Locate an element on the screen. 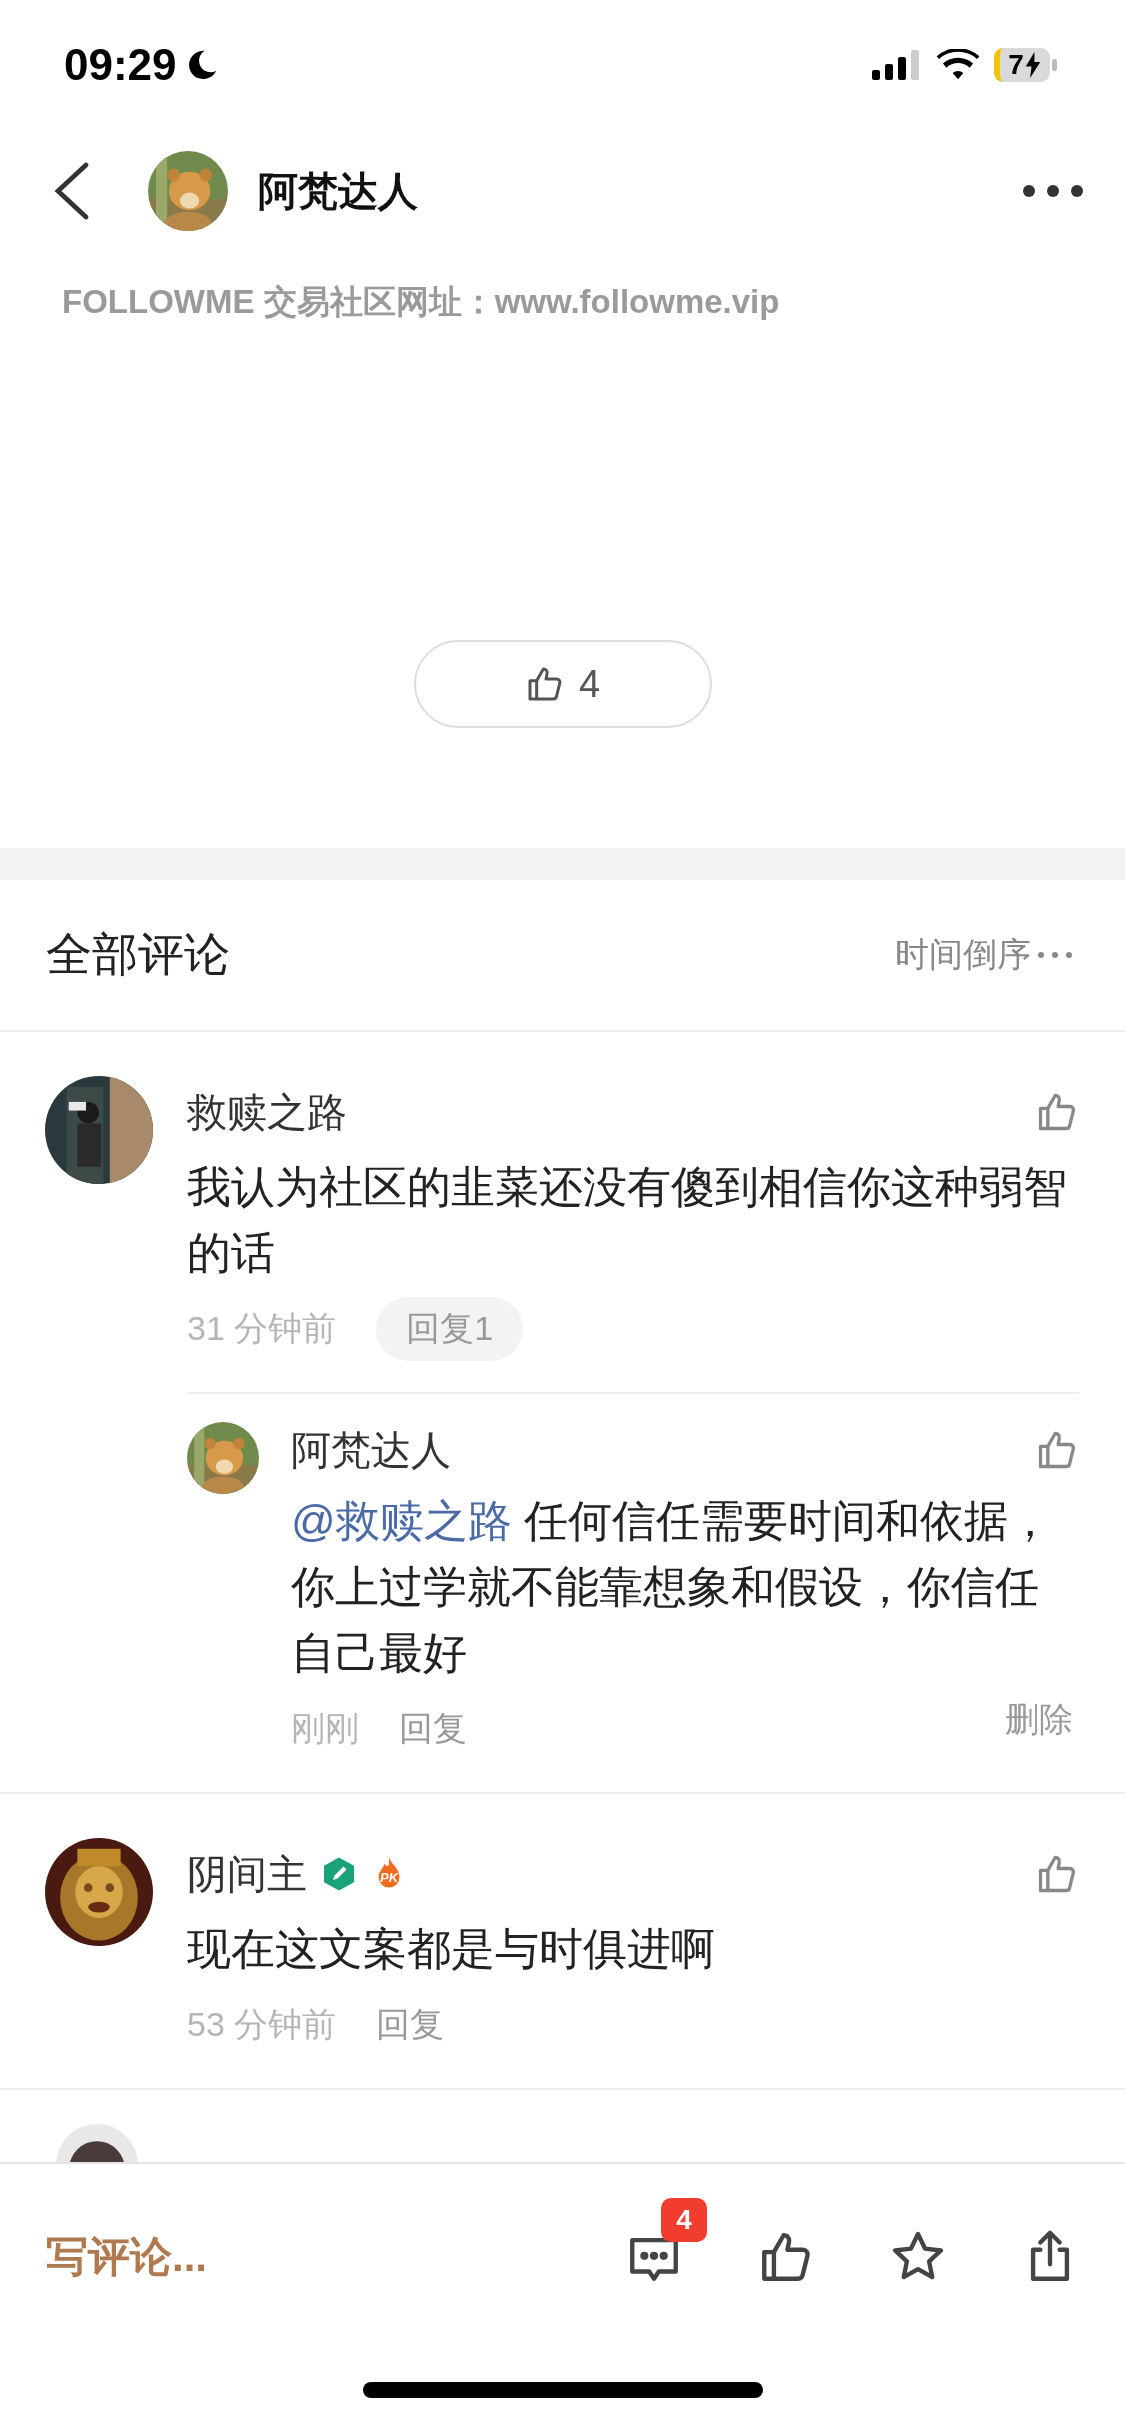  delete-button: 删除 is located at coordinates (1039, 1720).